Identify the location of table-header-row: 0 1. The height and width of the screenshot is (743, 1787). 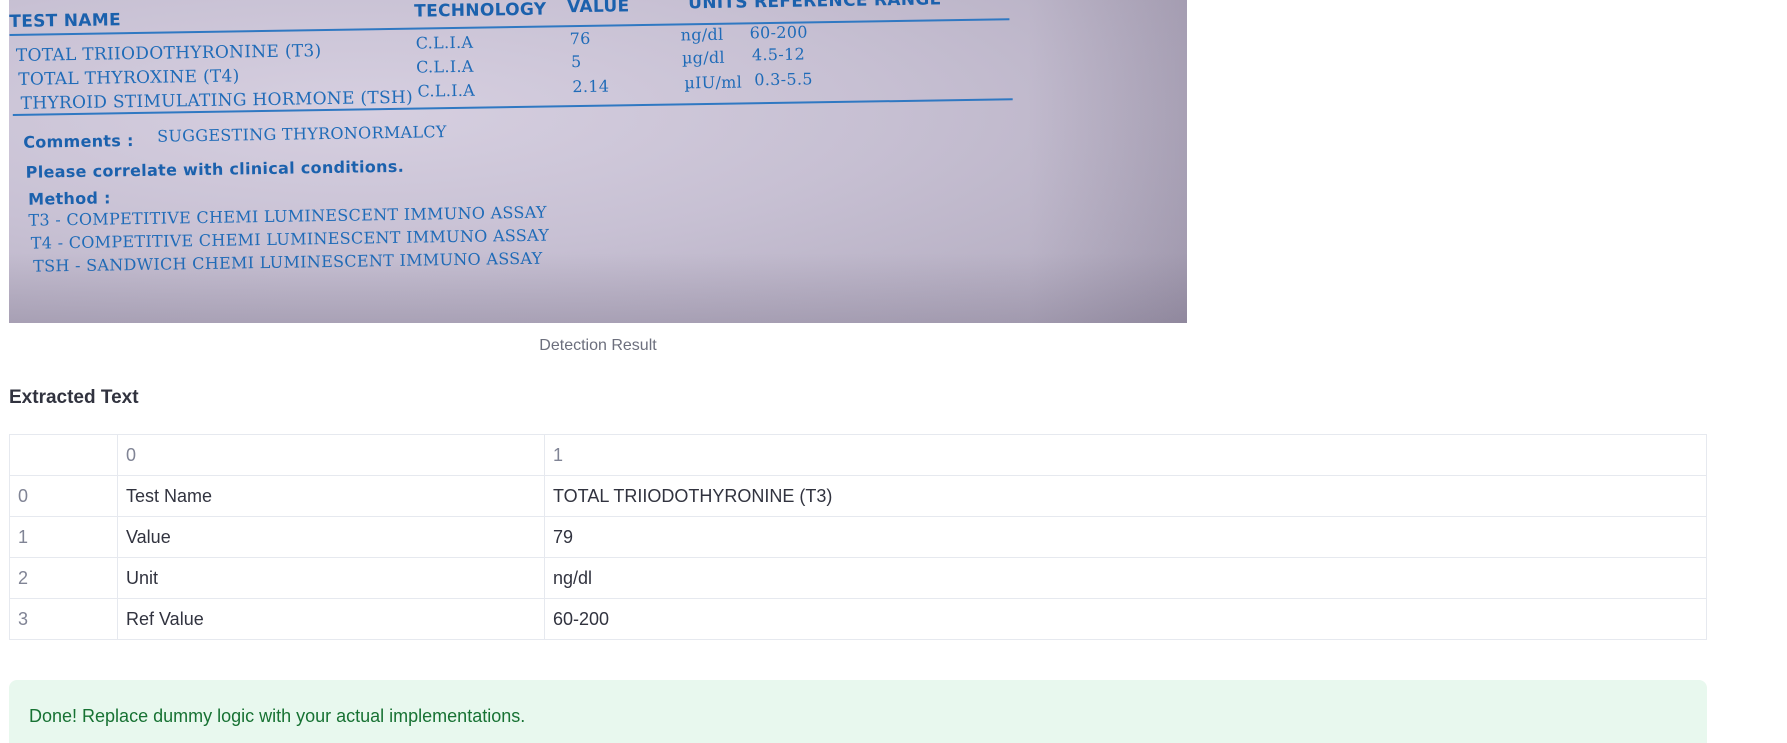
(858, 455).